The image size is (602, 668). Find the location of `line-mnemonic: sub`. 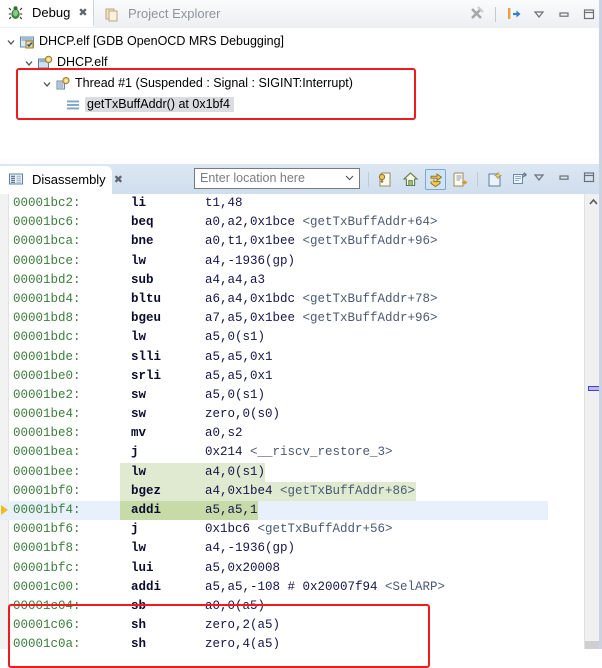

line-mnemonic: sub is located at coordinates (142, 279).